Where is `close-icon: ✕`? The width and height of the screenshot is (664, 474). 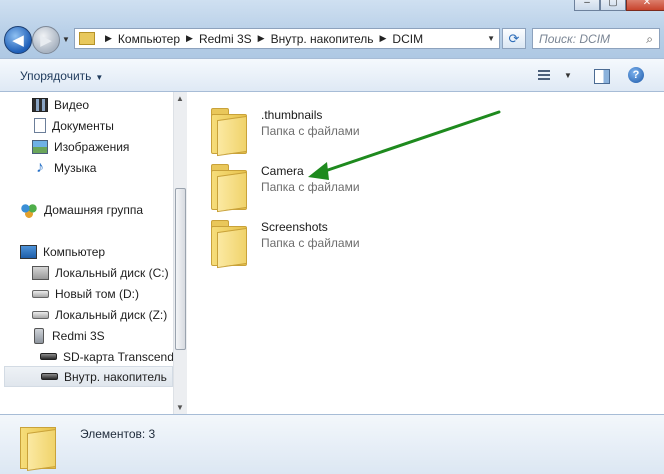 close-icon: ✕ is located at coordinates (645, 5).